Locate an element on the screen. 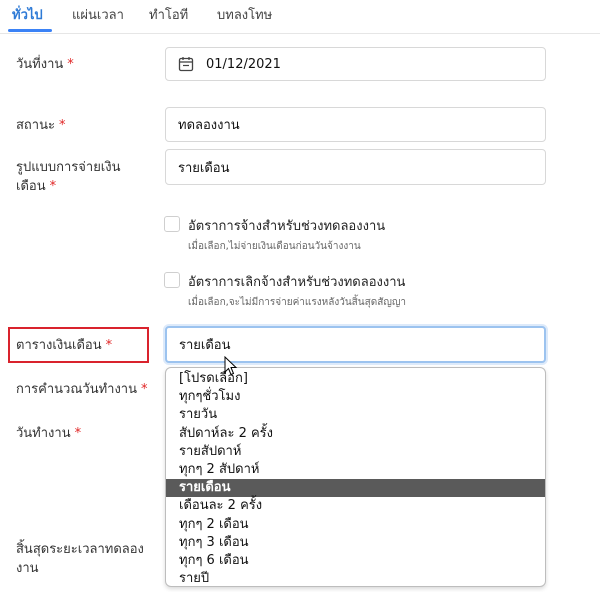 Image resolution: width=600 pixels, height=592 pixels. workday-calc-label: การคำนวณวันทำงาน * is located at coordinates (82, 389).